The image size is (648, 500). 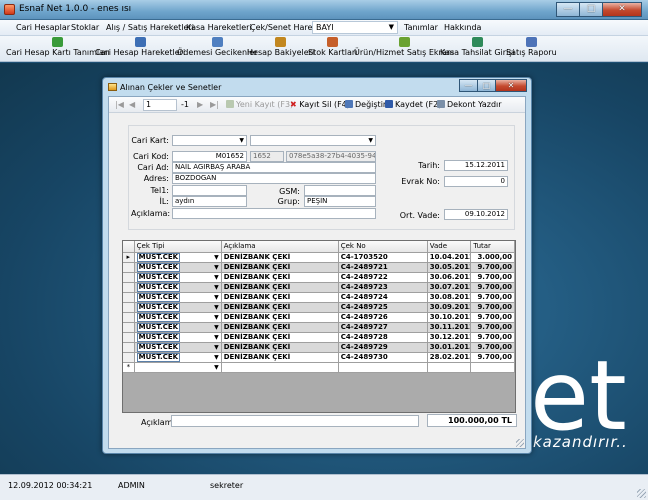 I want to click on dialog-close-button: ✕, so click(x=511, y=85).